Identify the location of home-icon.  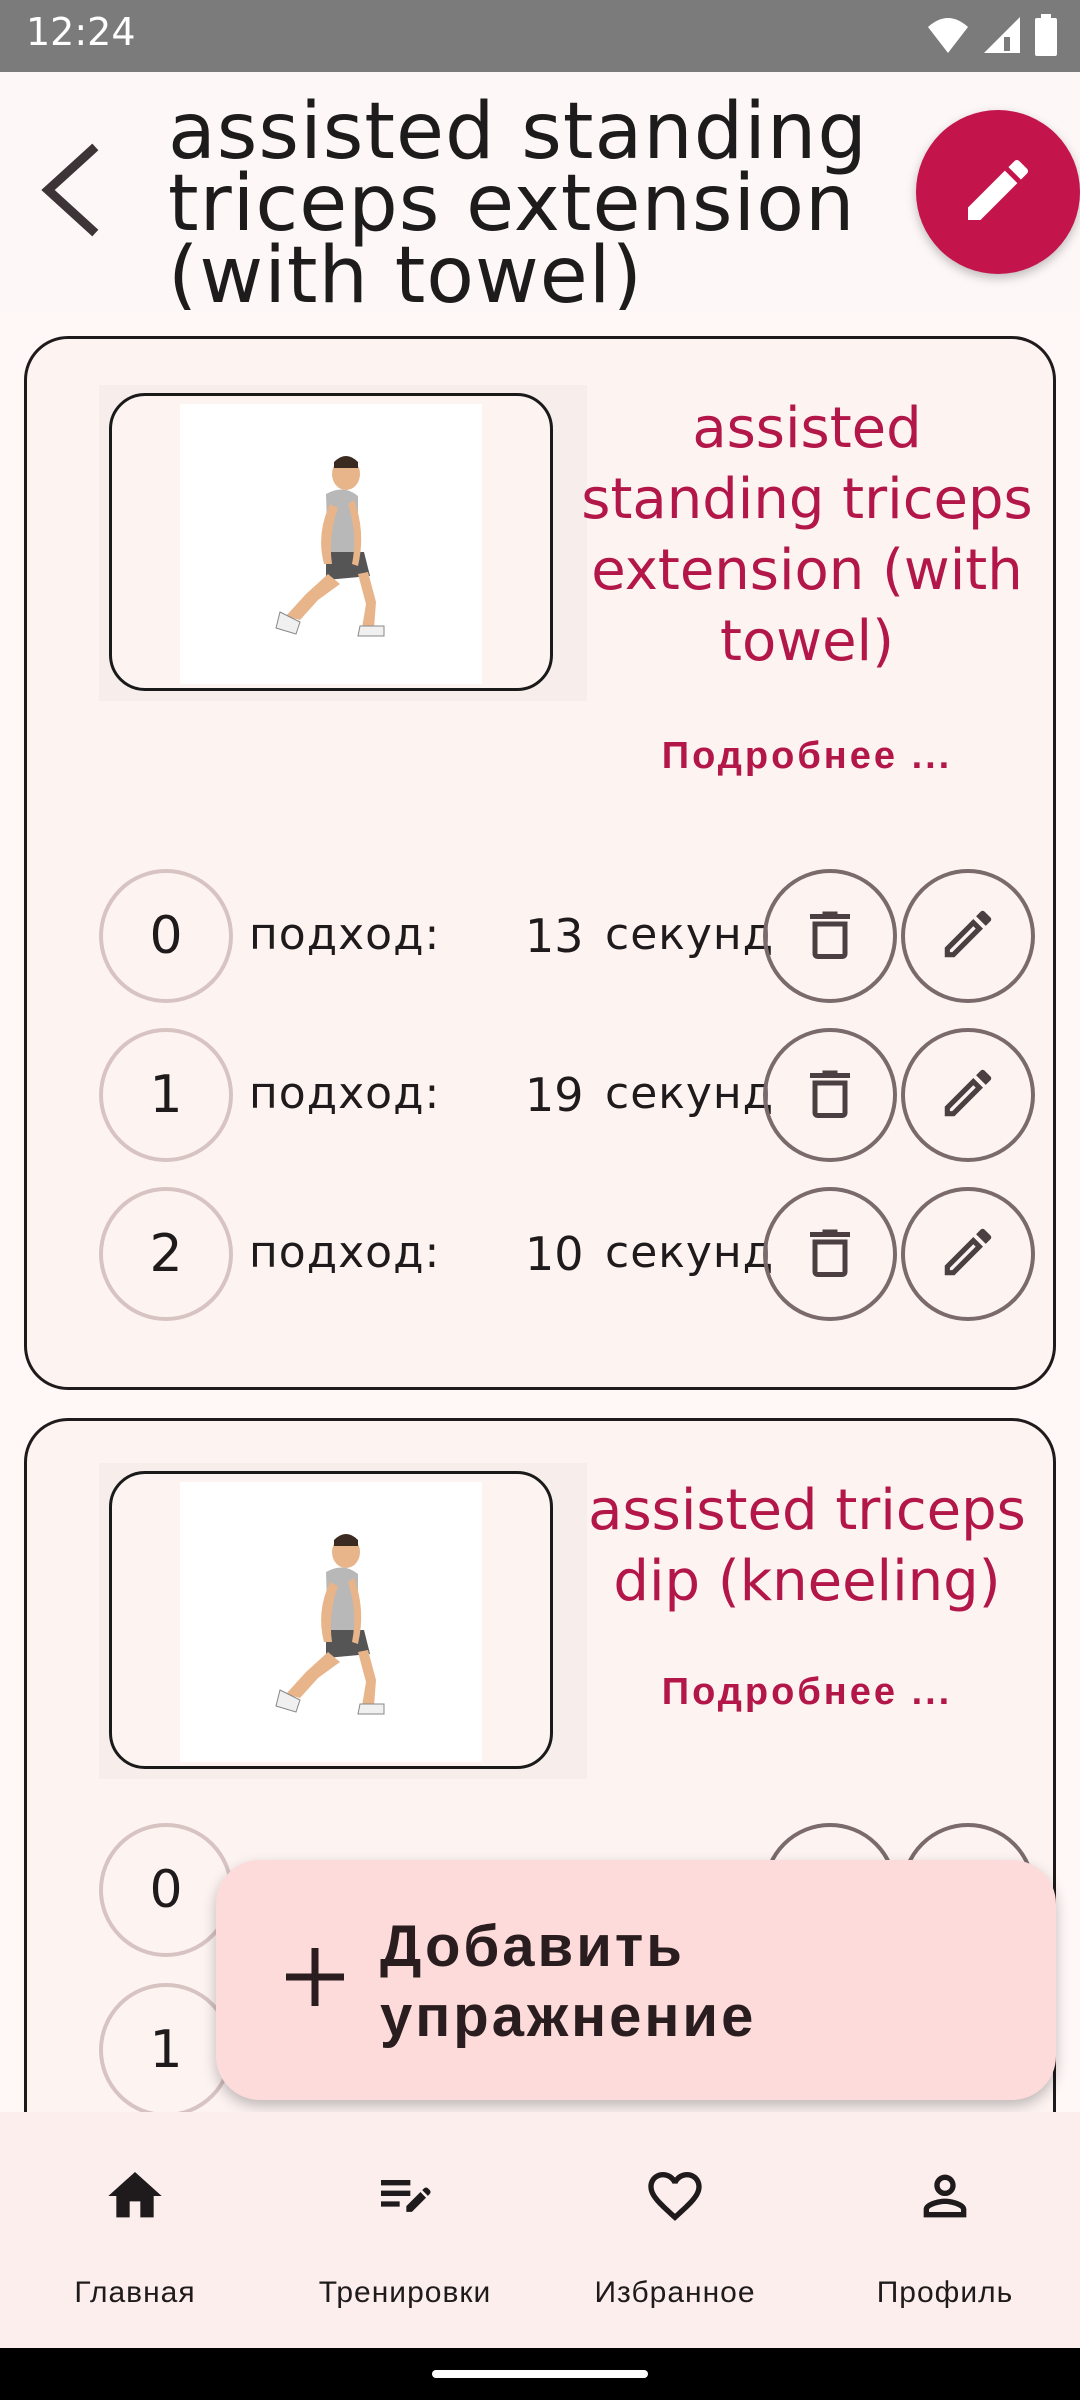
(135, 2198).